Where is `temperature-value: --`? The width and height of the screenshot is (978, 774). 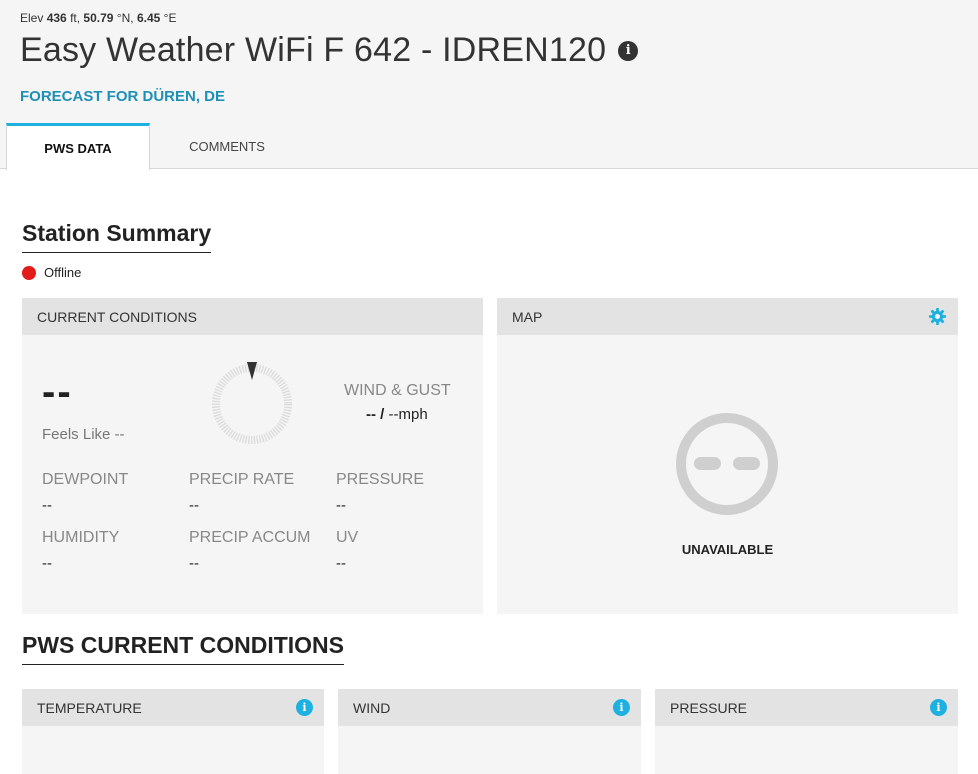 temperature-value: -- is located at coordinates (57, 392).